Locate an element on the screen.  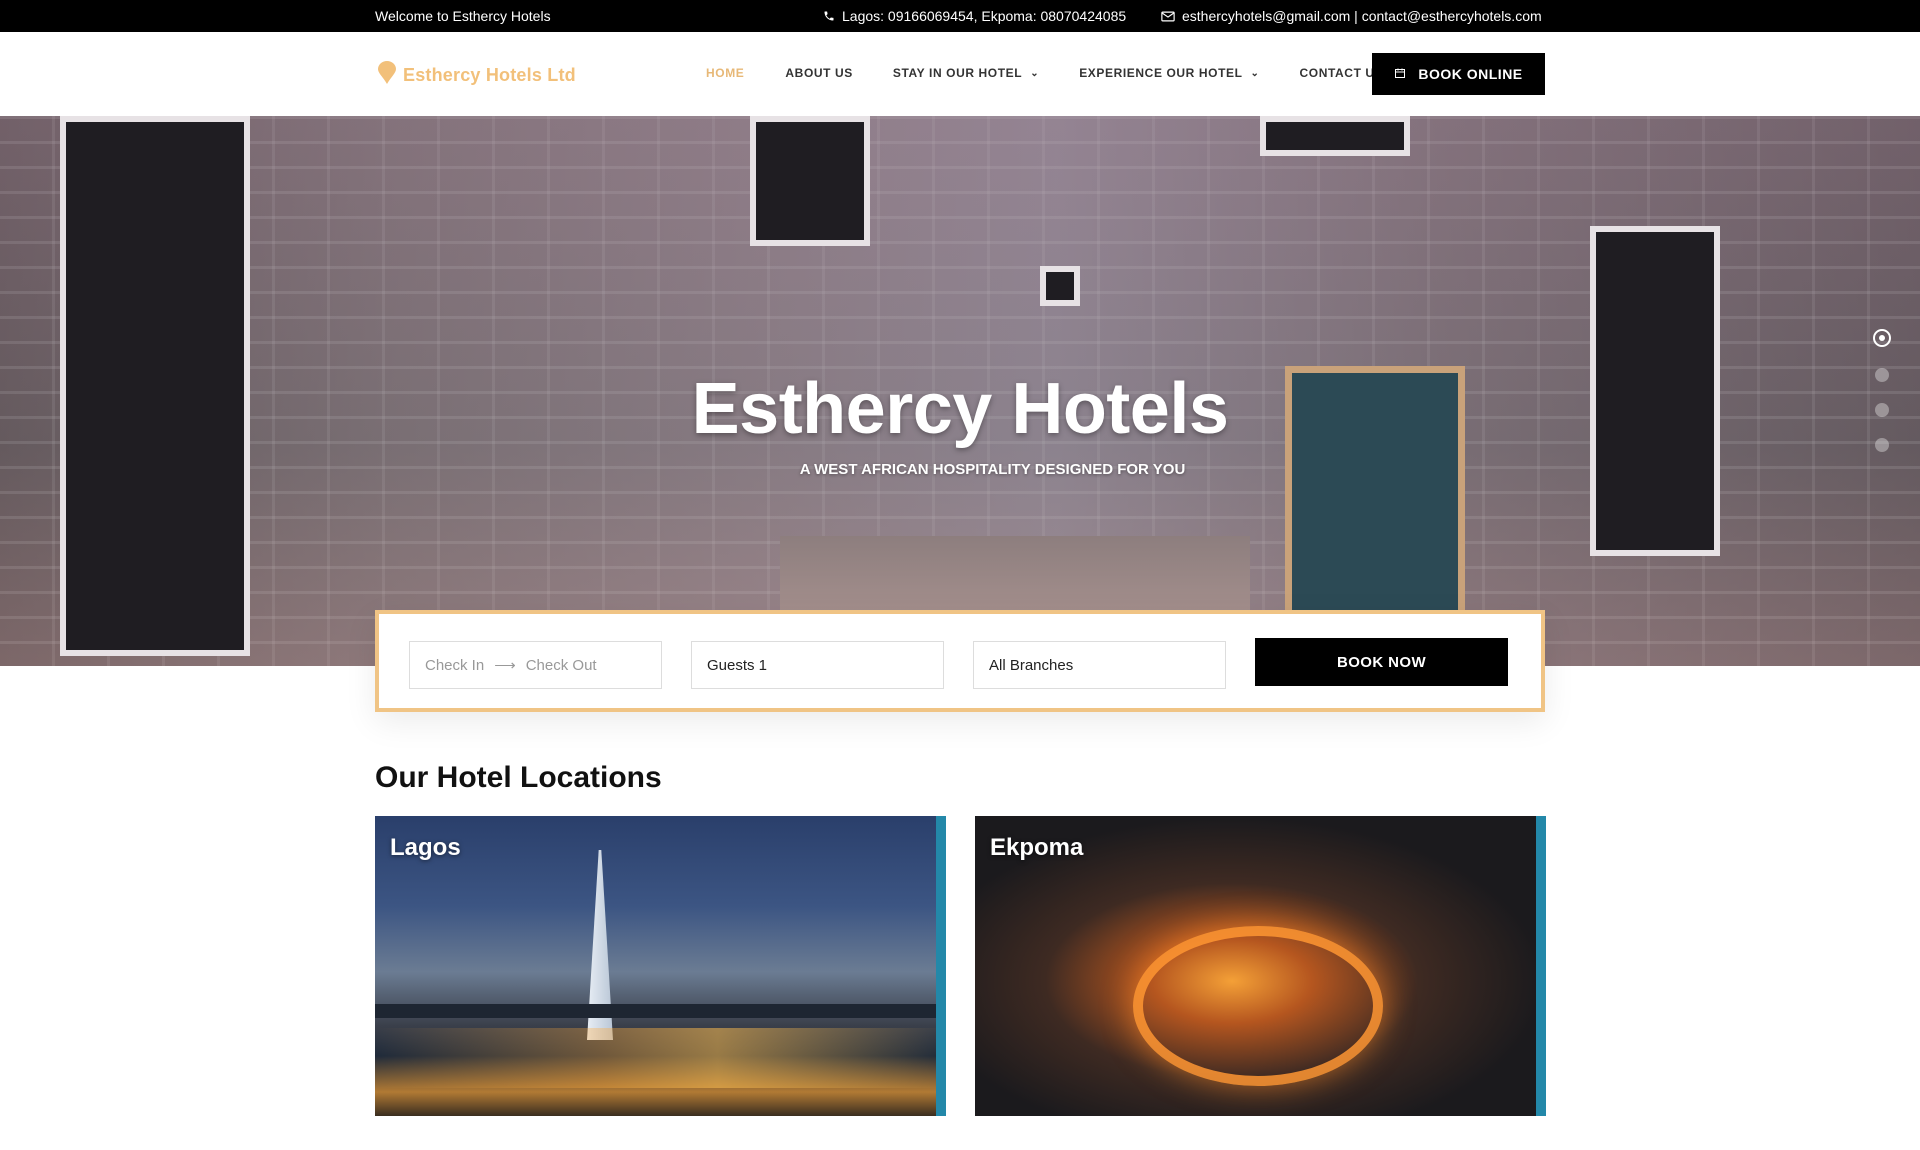
pin-icon is located at coordinates (387, 75).